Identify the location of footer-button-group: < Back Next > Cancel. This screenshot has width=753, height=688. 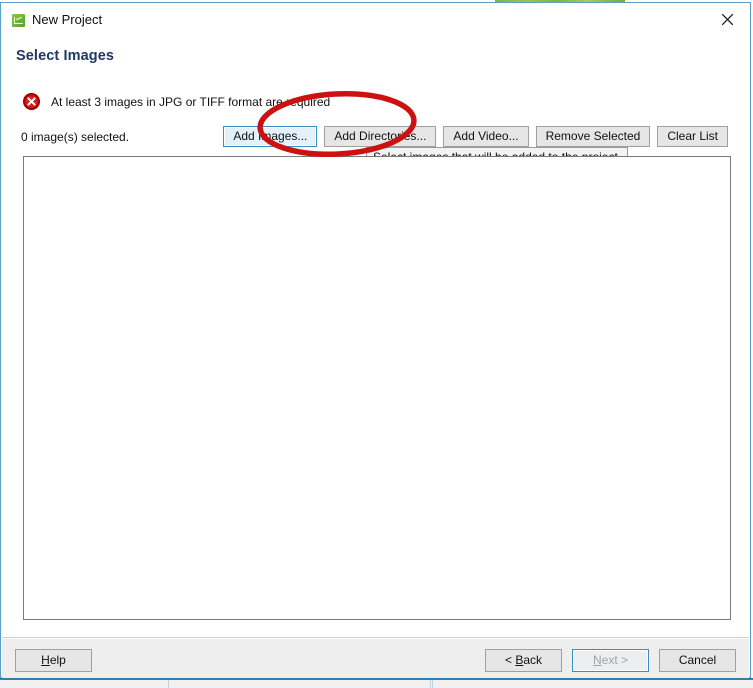
(610, 660).